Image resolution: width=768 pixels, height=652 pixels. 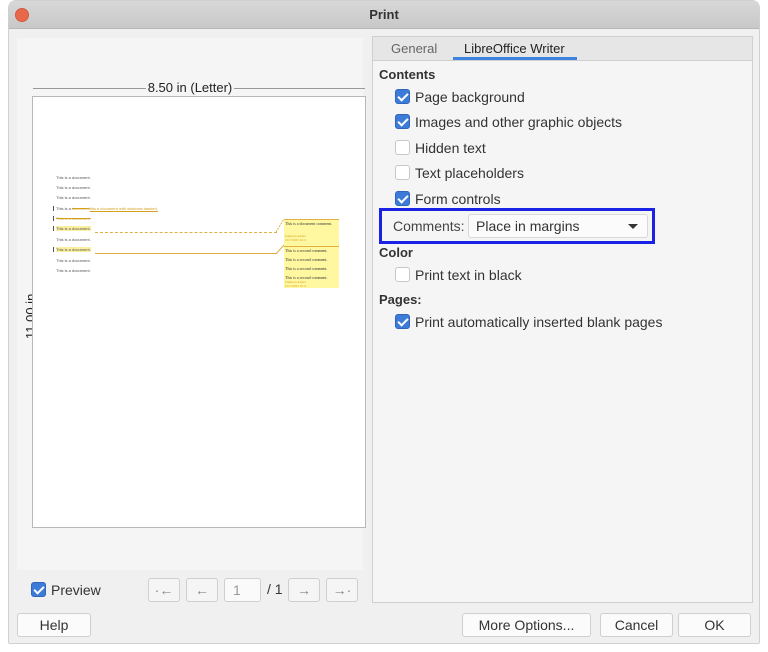 I want to click on last-page-button: →·, so click(x=342, y=590).